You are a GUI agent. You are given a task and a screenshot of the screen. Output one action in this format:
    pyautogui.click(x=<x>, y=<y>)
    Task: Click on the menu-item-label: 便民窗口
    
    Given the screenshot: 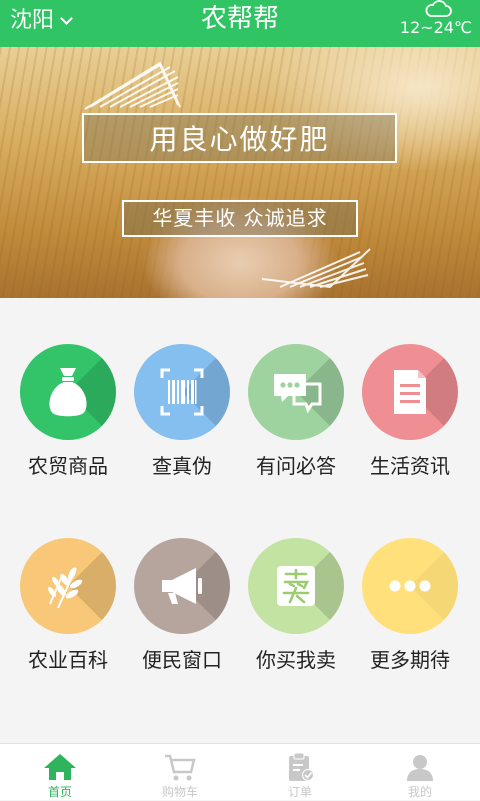 What is the action you would take?
    pyautogui.click(x=182, y=660)
    